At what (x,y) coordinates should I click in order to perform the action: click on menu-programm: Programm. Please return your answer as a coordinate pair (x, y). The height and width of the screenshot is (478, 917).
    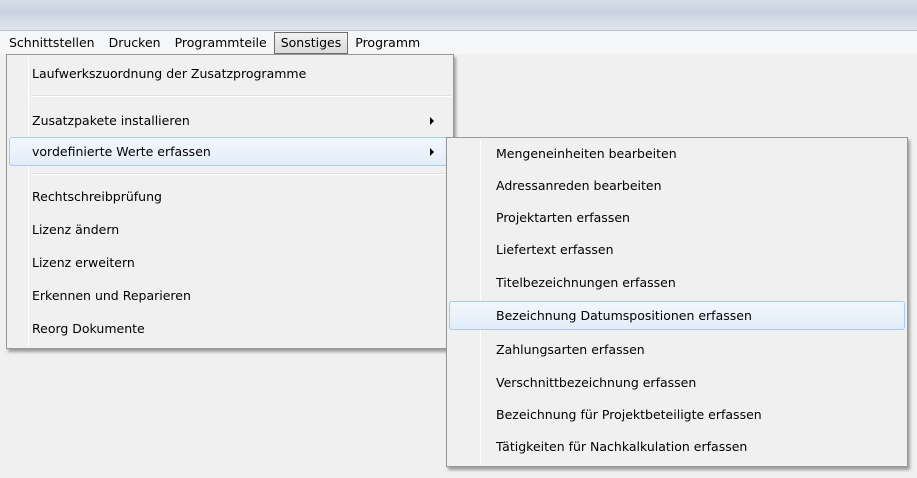
    Looking at the image, I should click on (387, 43).